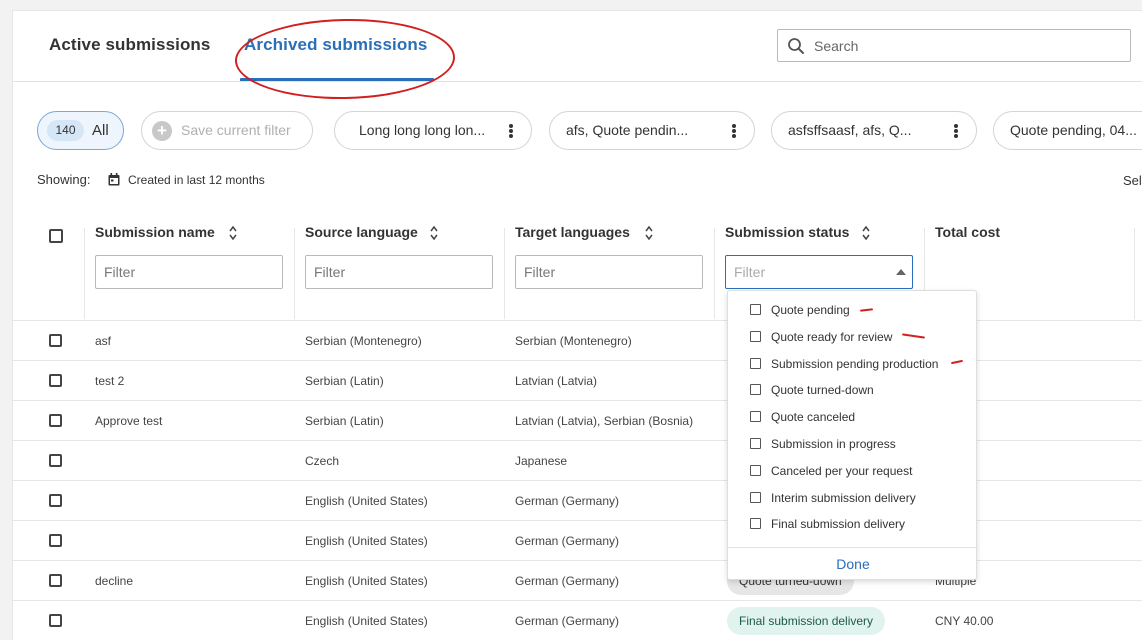  I want to click on cell-source-language: Serbian (Montenegro), so click(363, 341).